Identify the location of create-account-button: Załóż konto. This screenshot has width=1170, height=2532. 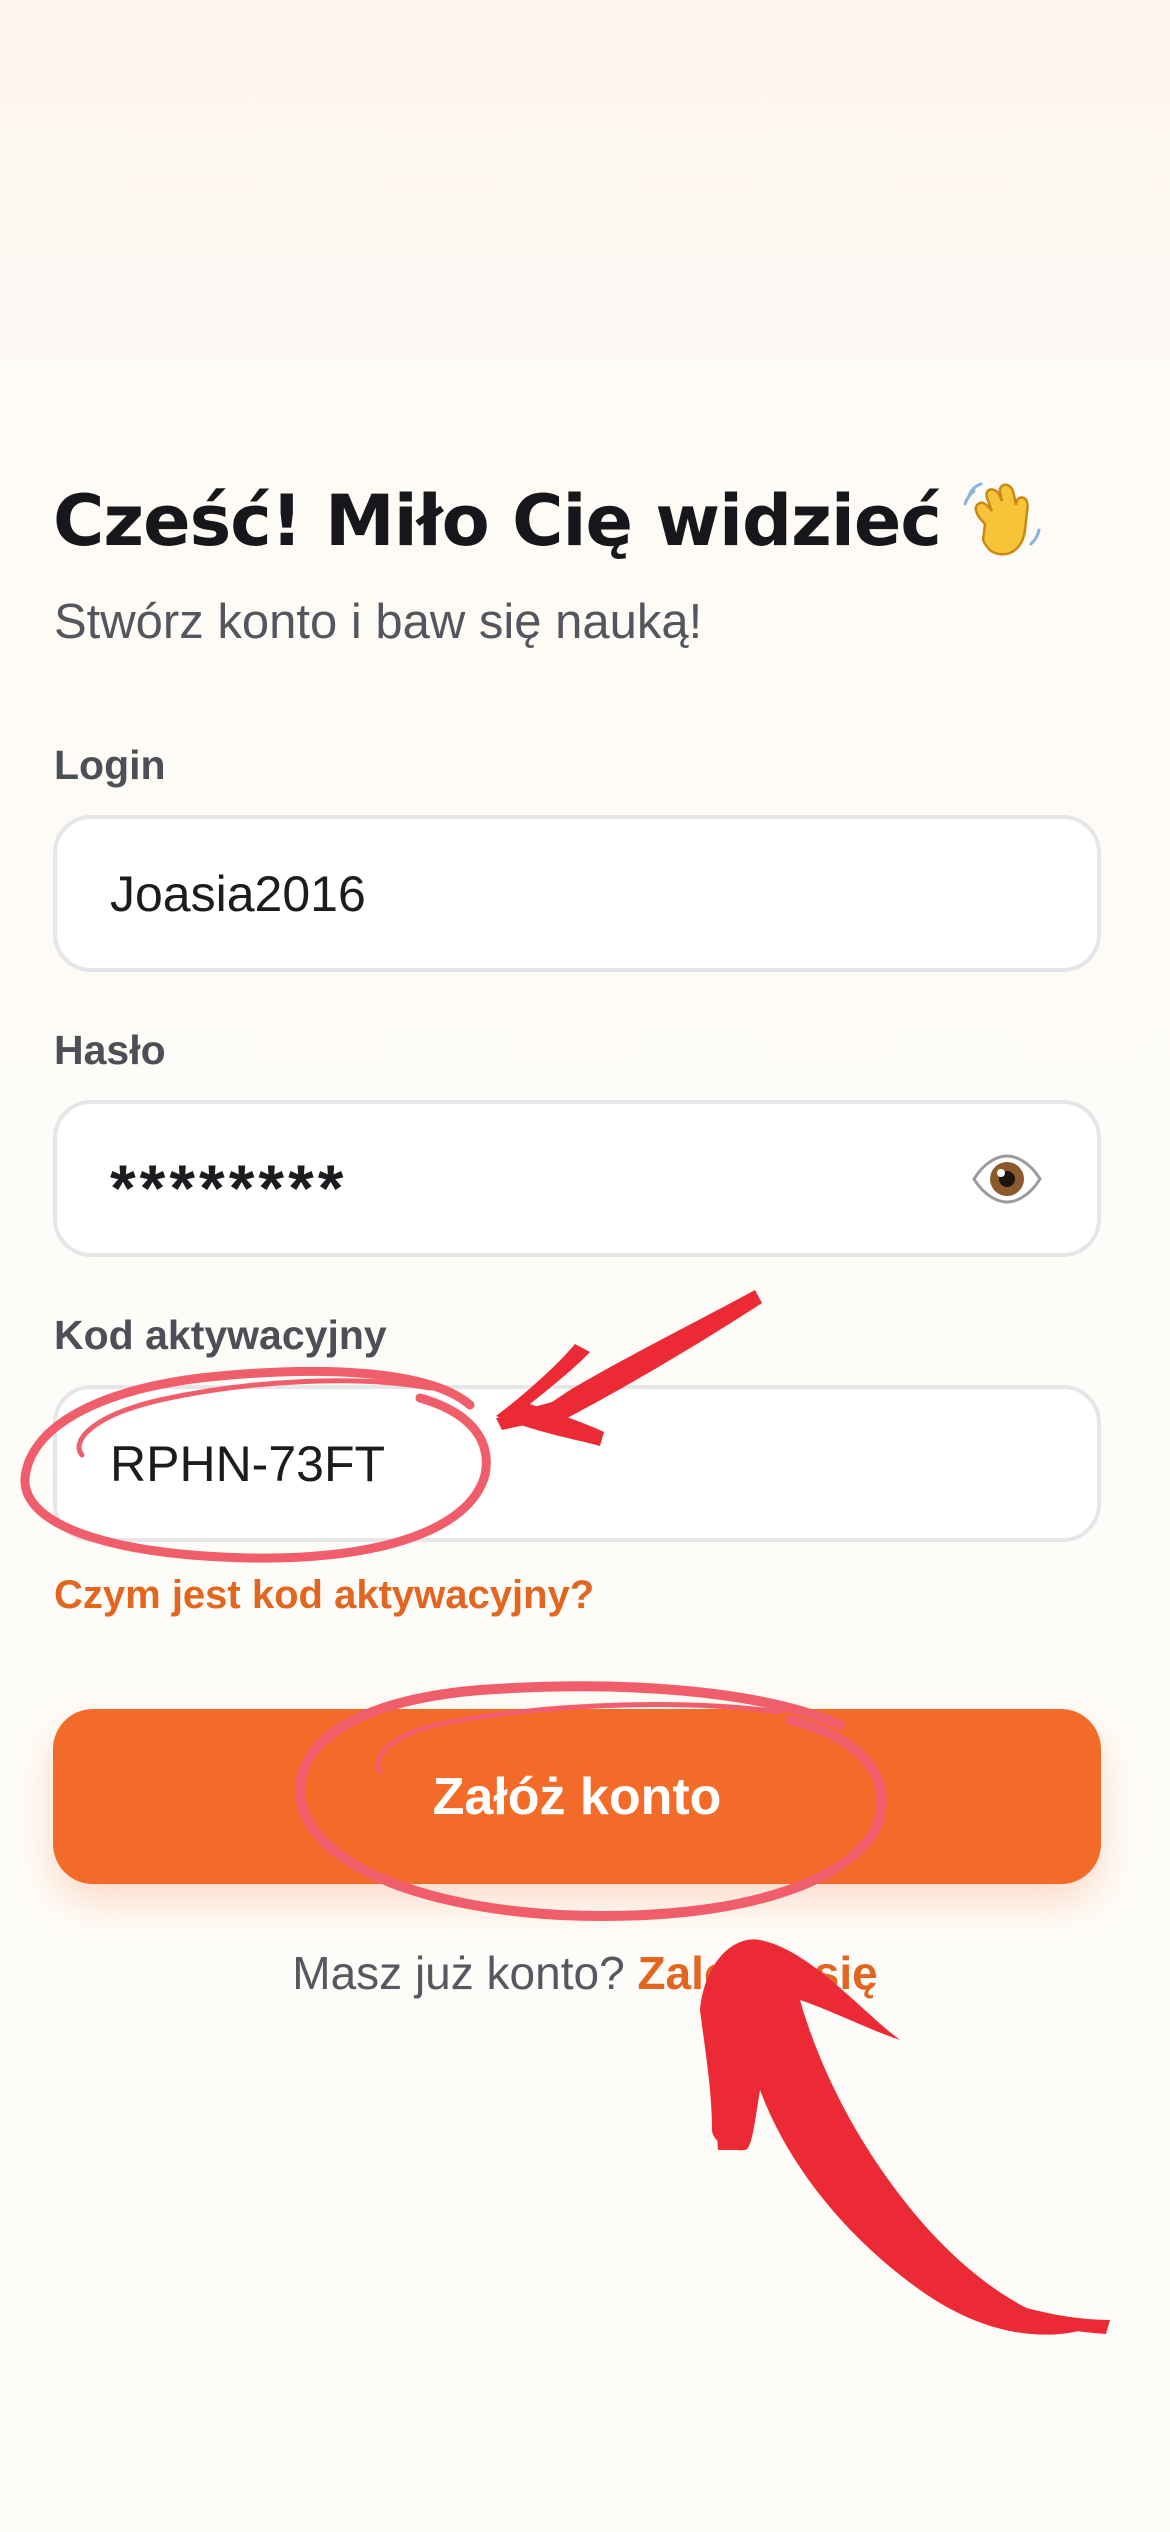
(577, 1796).